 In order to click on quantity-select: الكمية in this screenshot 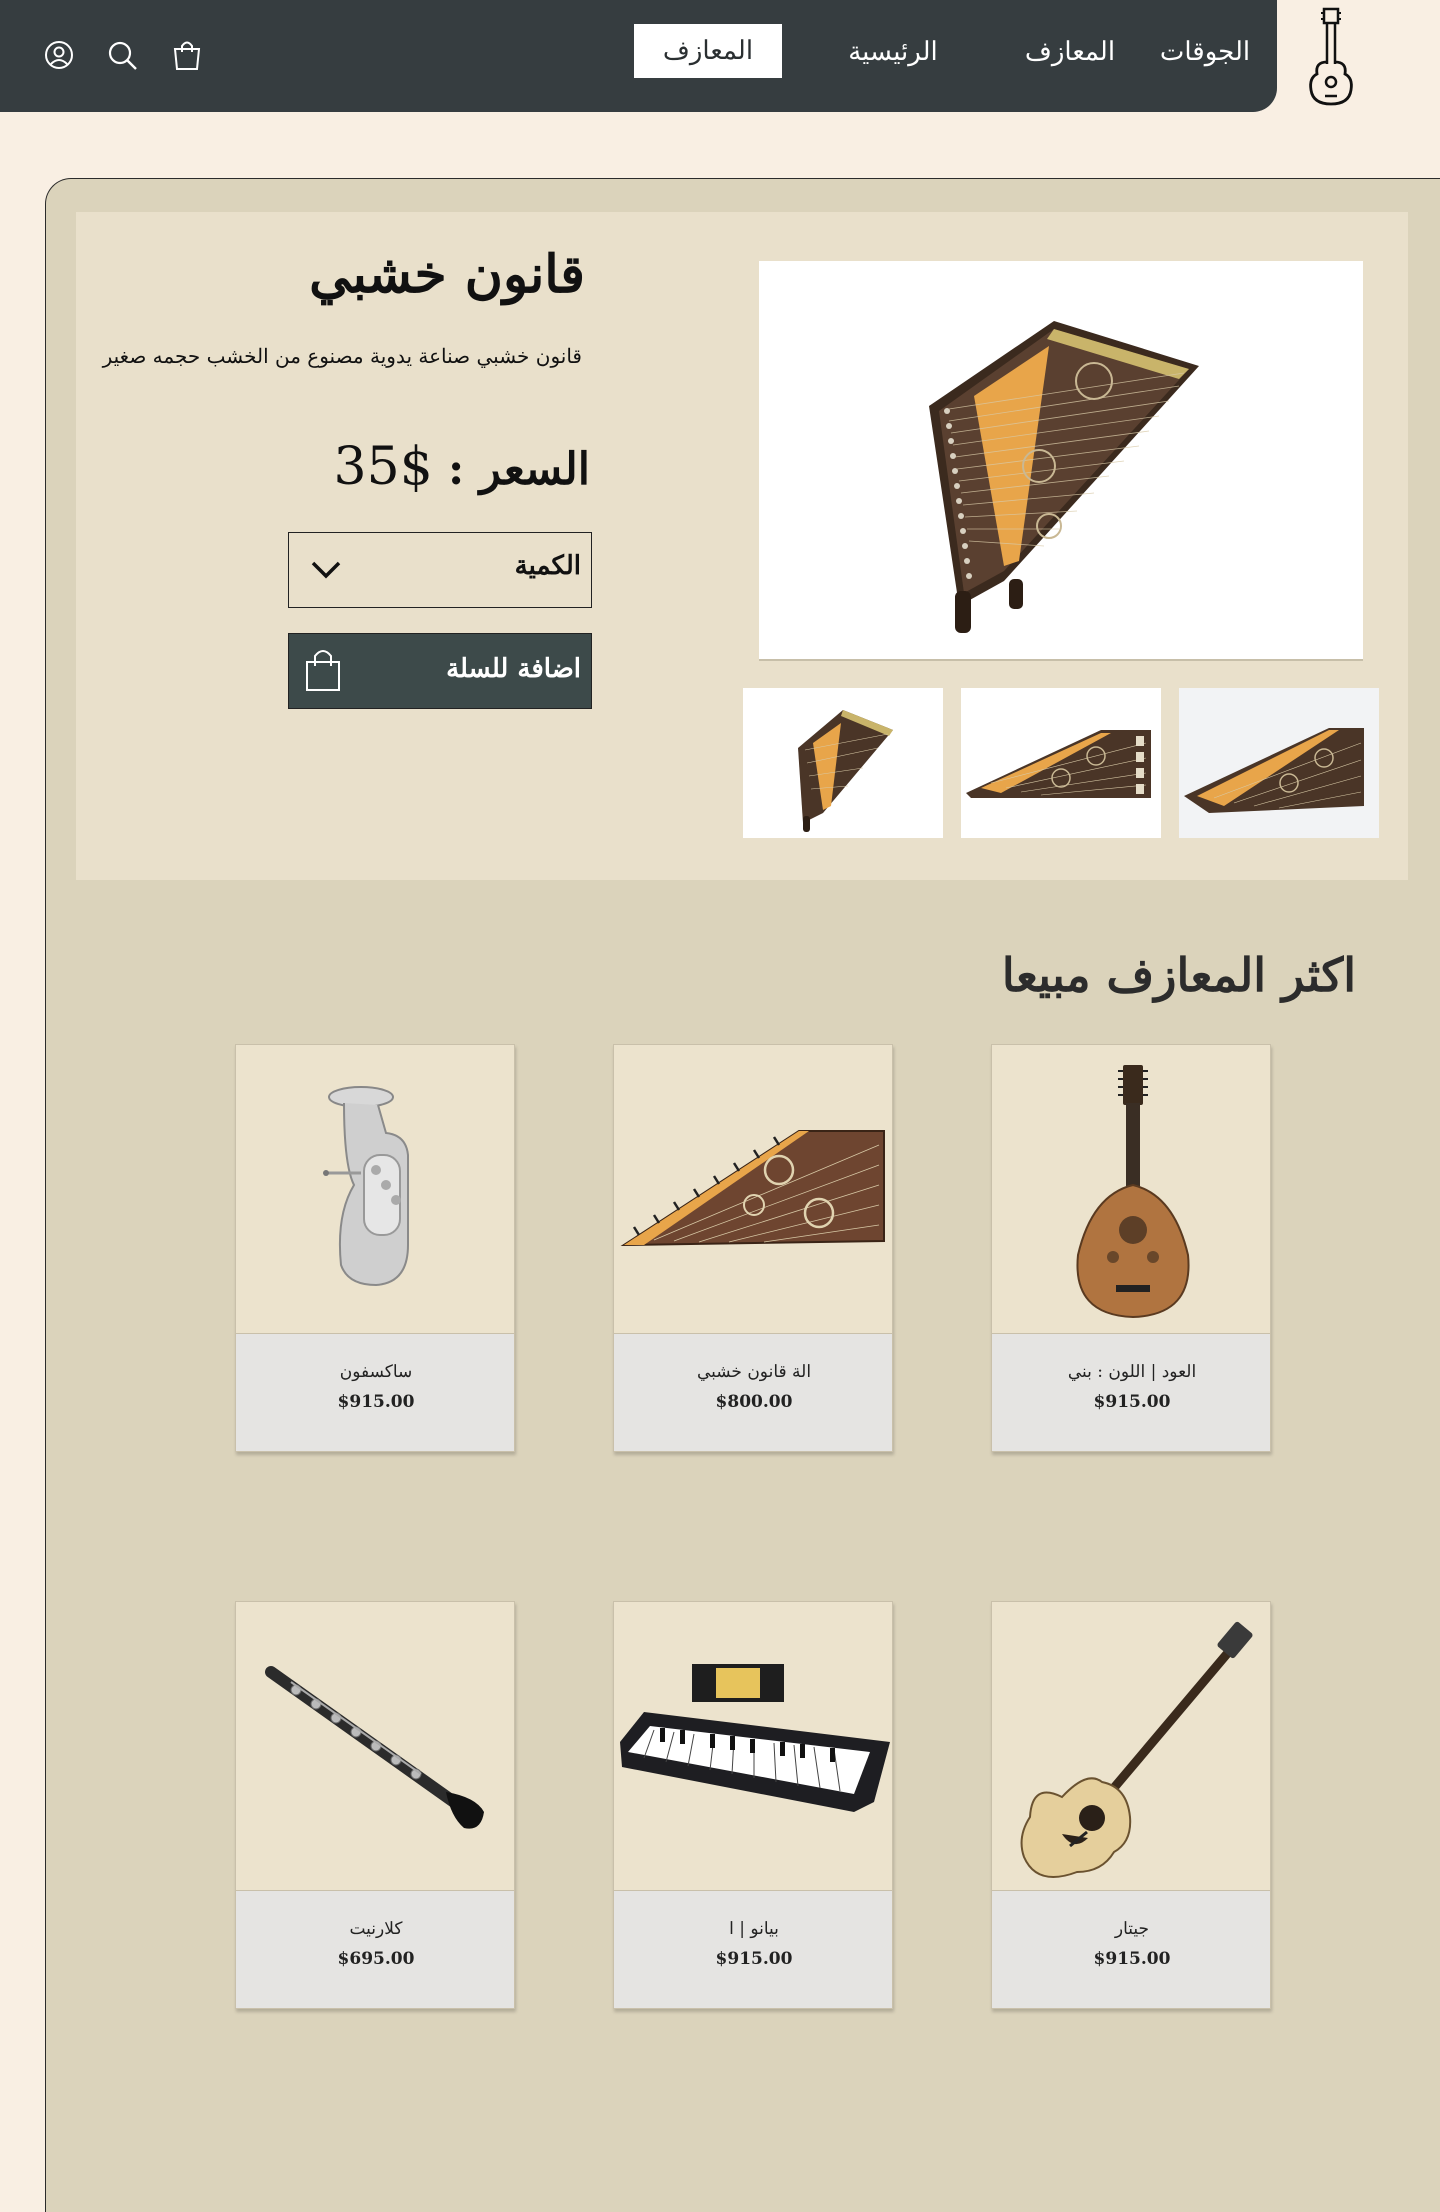, I will do `click(440, 570)`.